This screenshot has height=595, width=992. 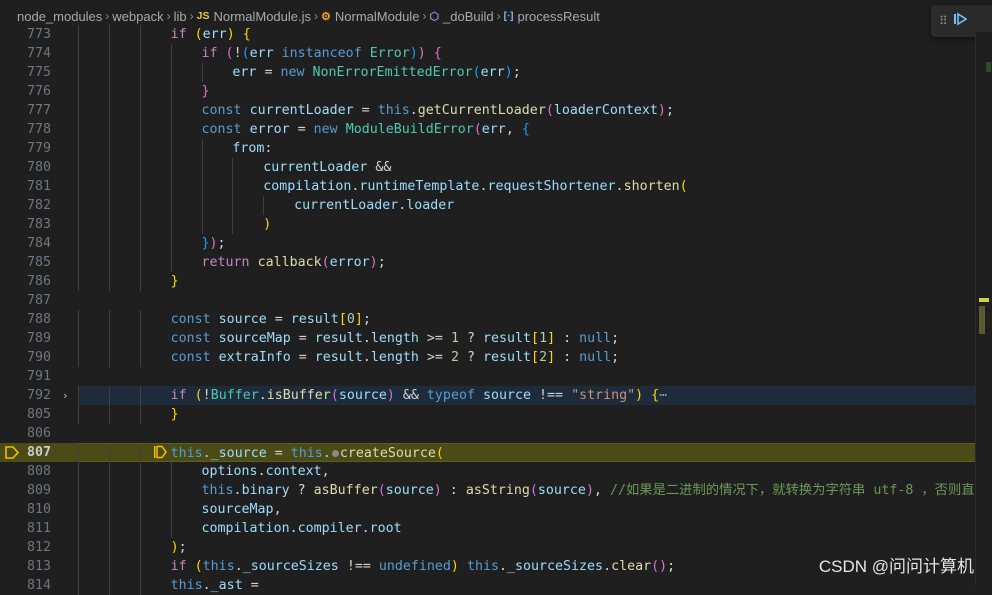 What do you see at coordinates (25, 471) in the screenshot?
I see `line-number: 808` at bounding box center [25, 471].